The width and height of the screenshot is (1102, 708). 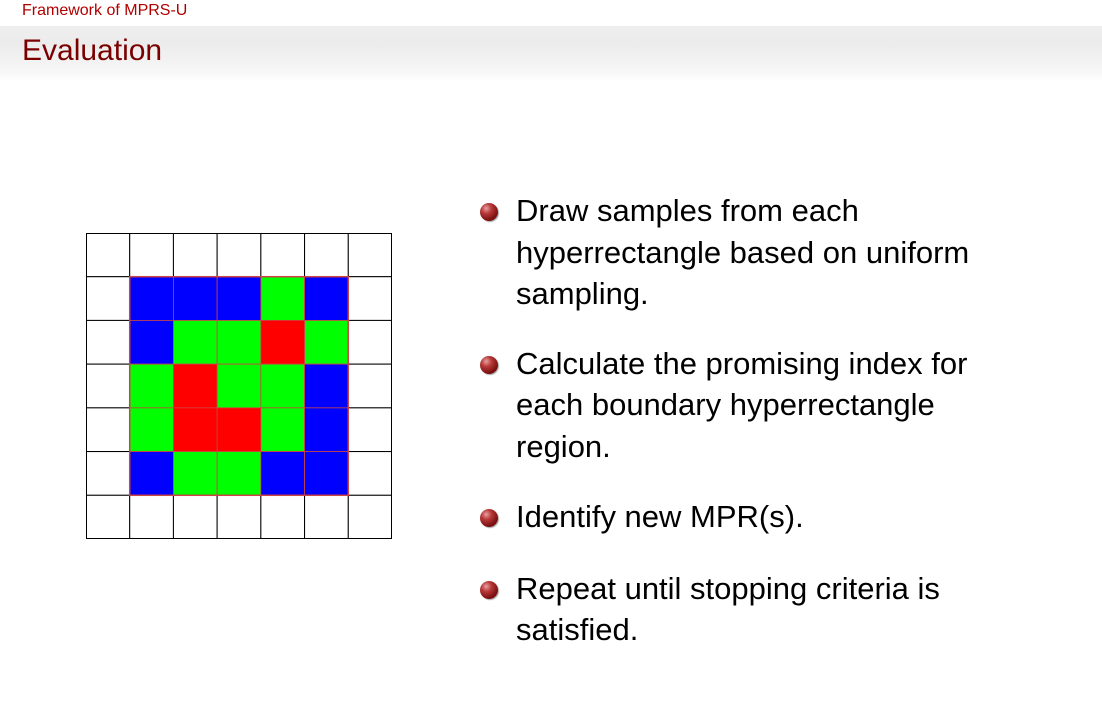 What do you see at coordinates (92, 50) in the screenshot?
I see `frame-title: Evaluation` at bounding box center [92, 50].